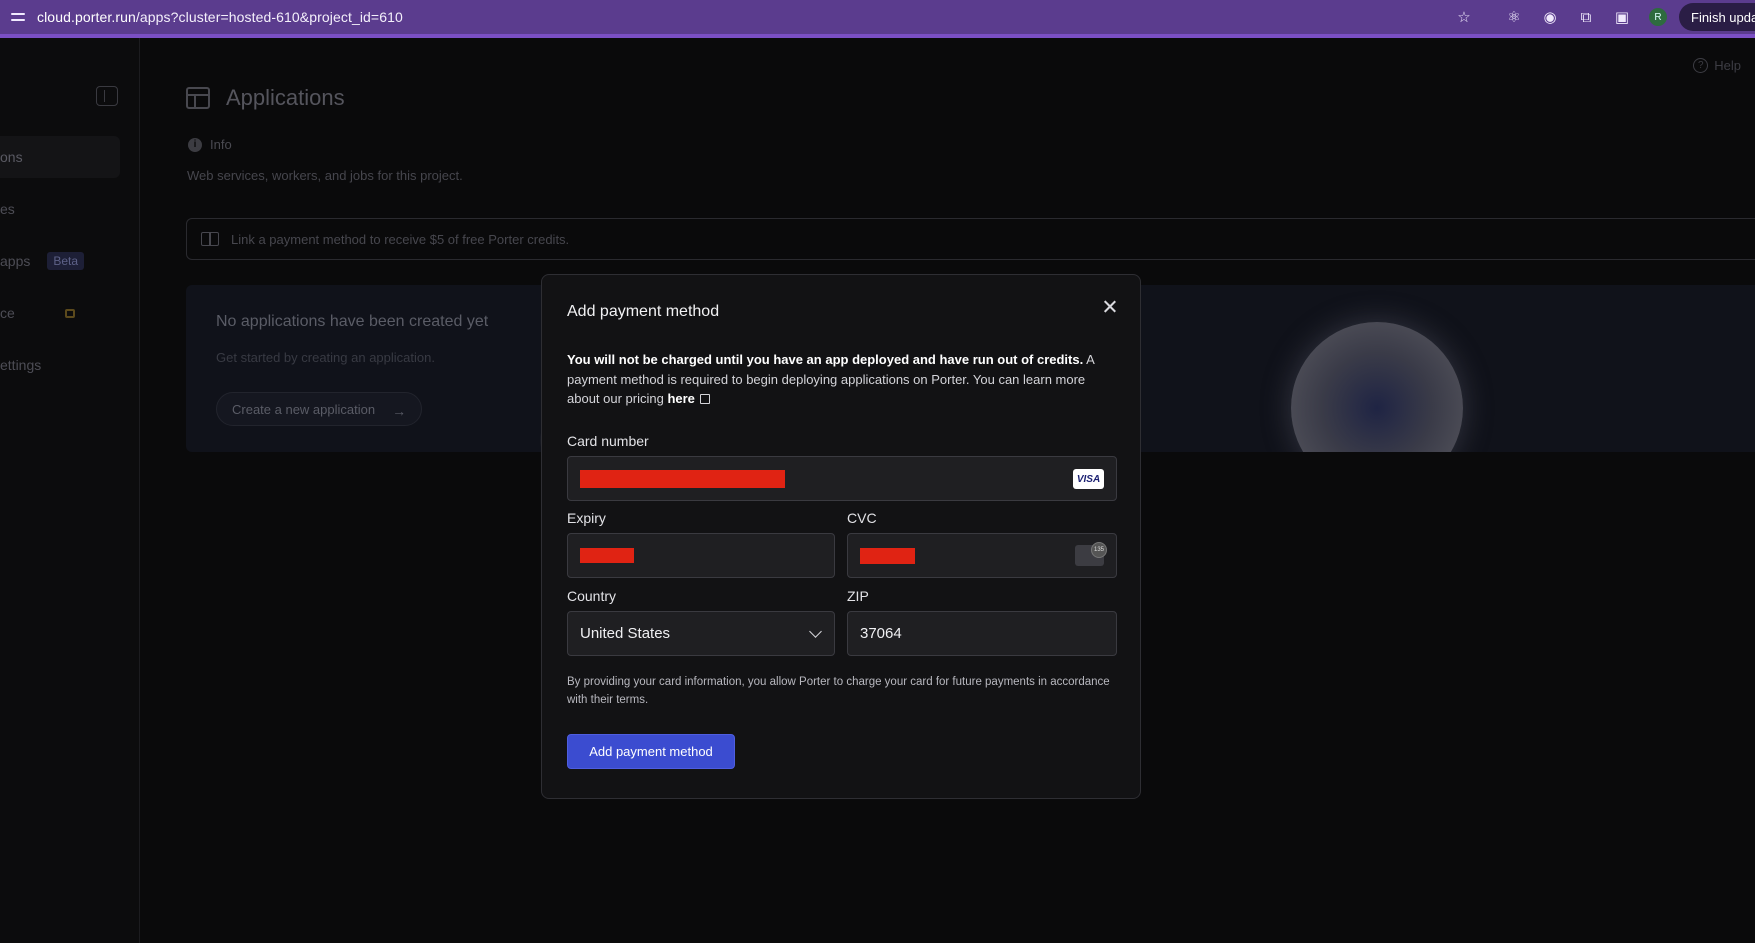 Image resolution: width=1755 pixels, height=943 pixels. Describe the element at coordinates (643, 311) in the screenshot. I see `modal-title: Add payment method` at that location.